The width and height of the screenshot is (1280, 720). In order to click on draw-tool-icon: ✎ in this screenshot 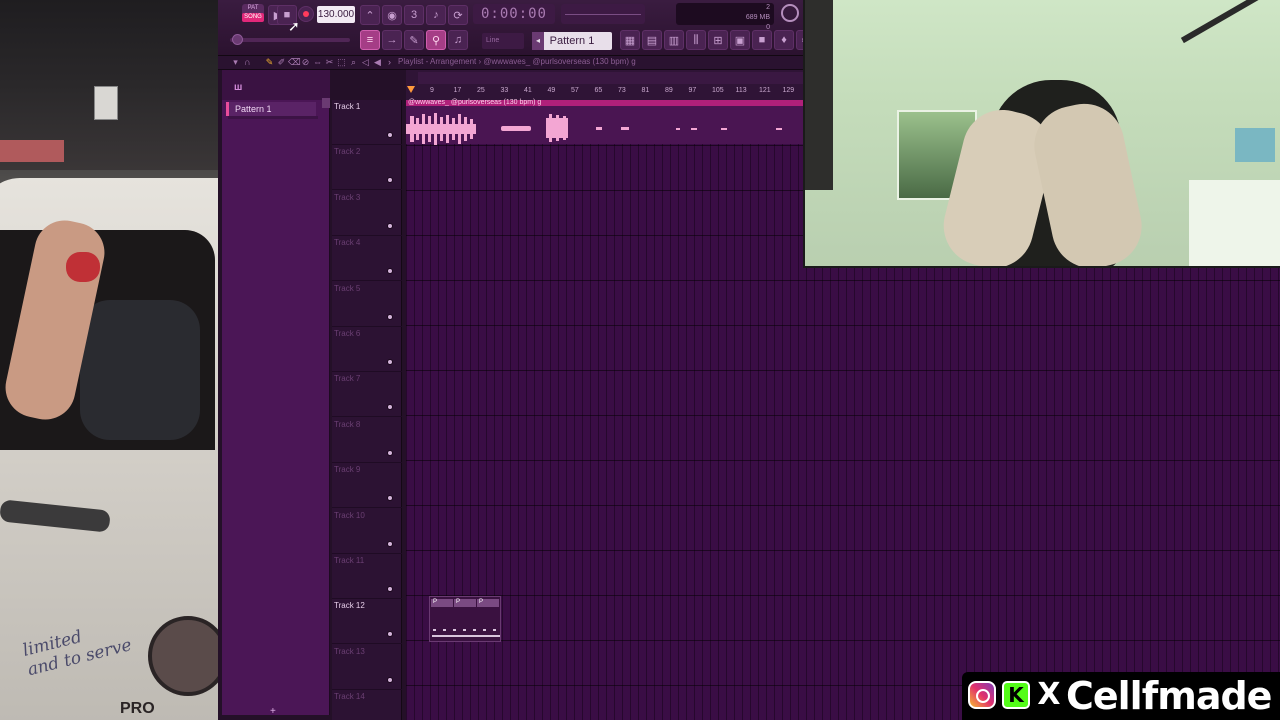, I will do `click(269, 62)`.